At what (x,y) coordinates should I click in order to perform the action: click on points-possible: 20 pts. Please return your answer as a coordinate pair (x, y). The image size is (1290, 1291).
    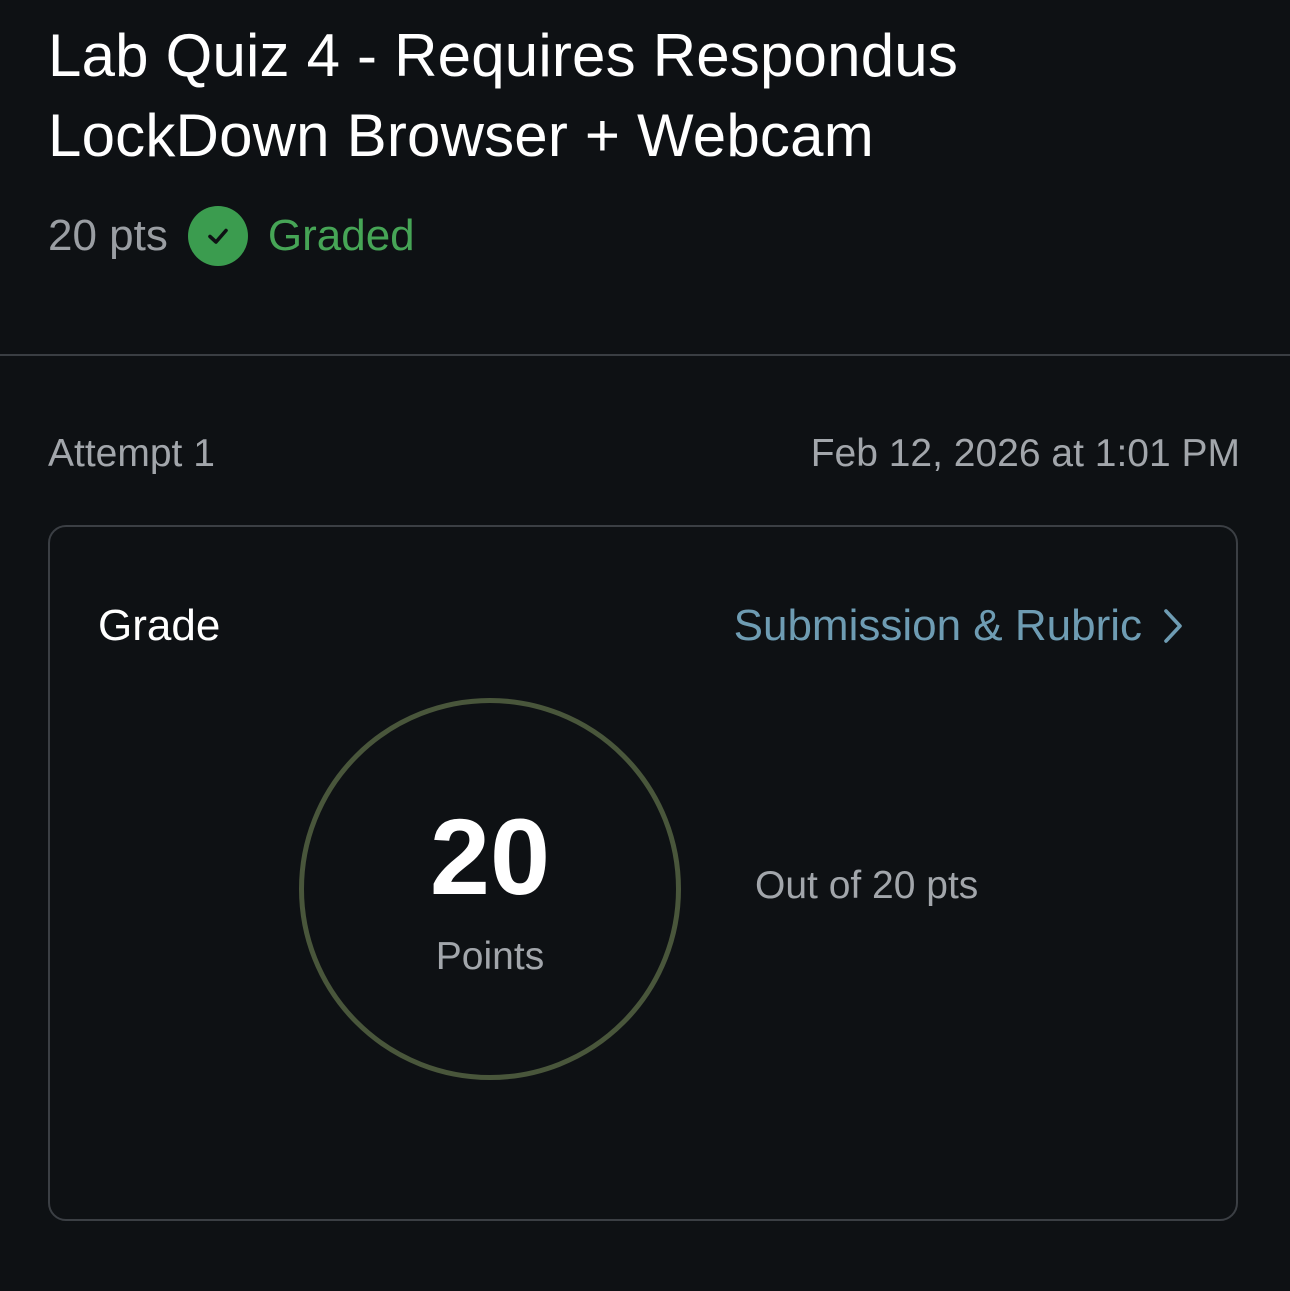
    Looking at the image, I should click on (108, 235).